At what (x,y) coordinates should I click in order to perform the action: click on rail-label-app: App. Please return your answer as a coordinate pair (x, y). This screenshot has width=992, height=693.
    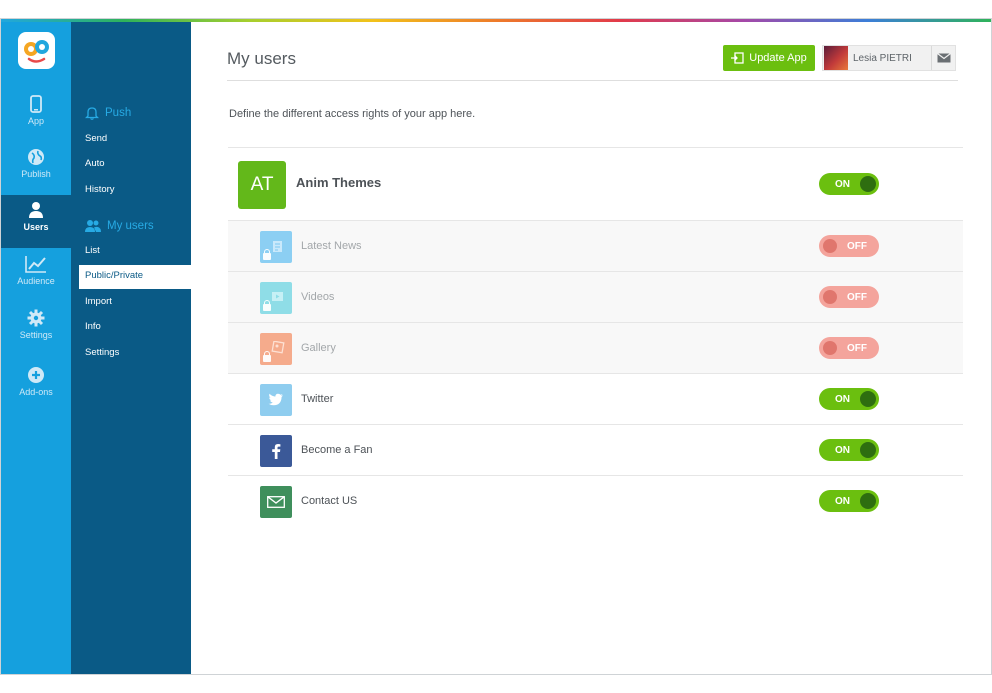
    Looking at the image, I should click on (35, 121).